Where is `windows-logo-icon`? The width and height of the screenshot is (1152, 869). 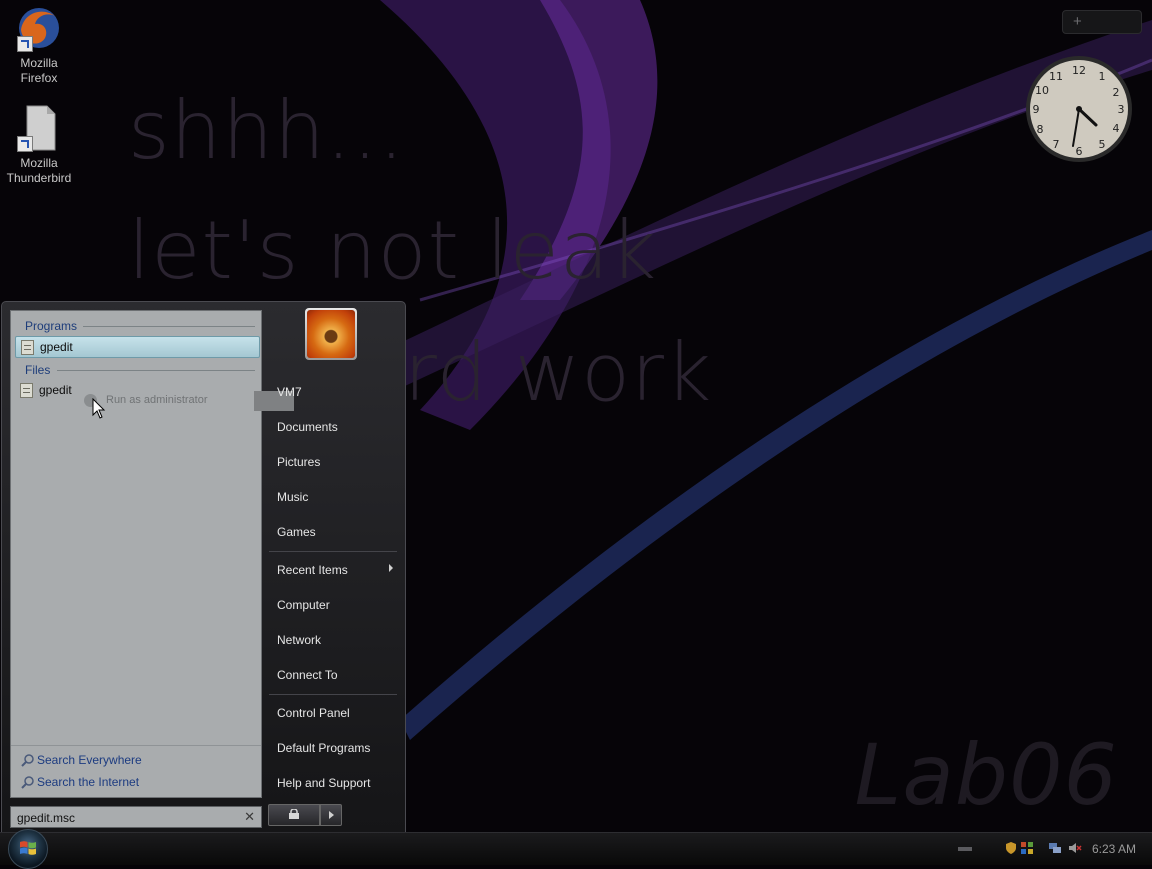 windows-logo-icon is located at coordinates (28, 848).